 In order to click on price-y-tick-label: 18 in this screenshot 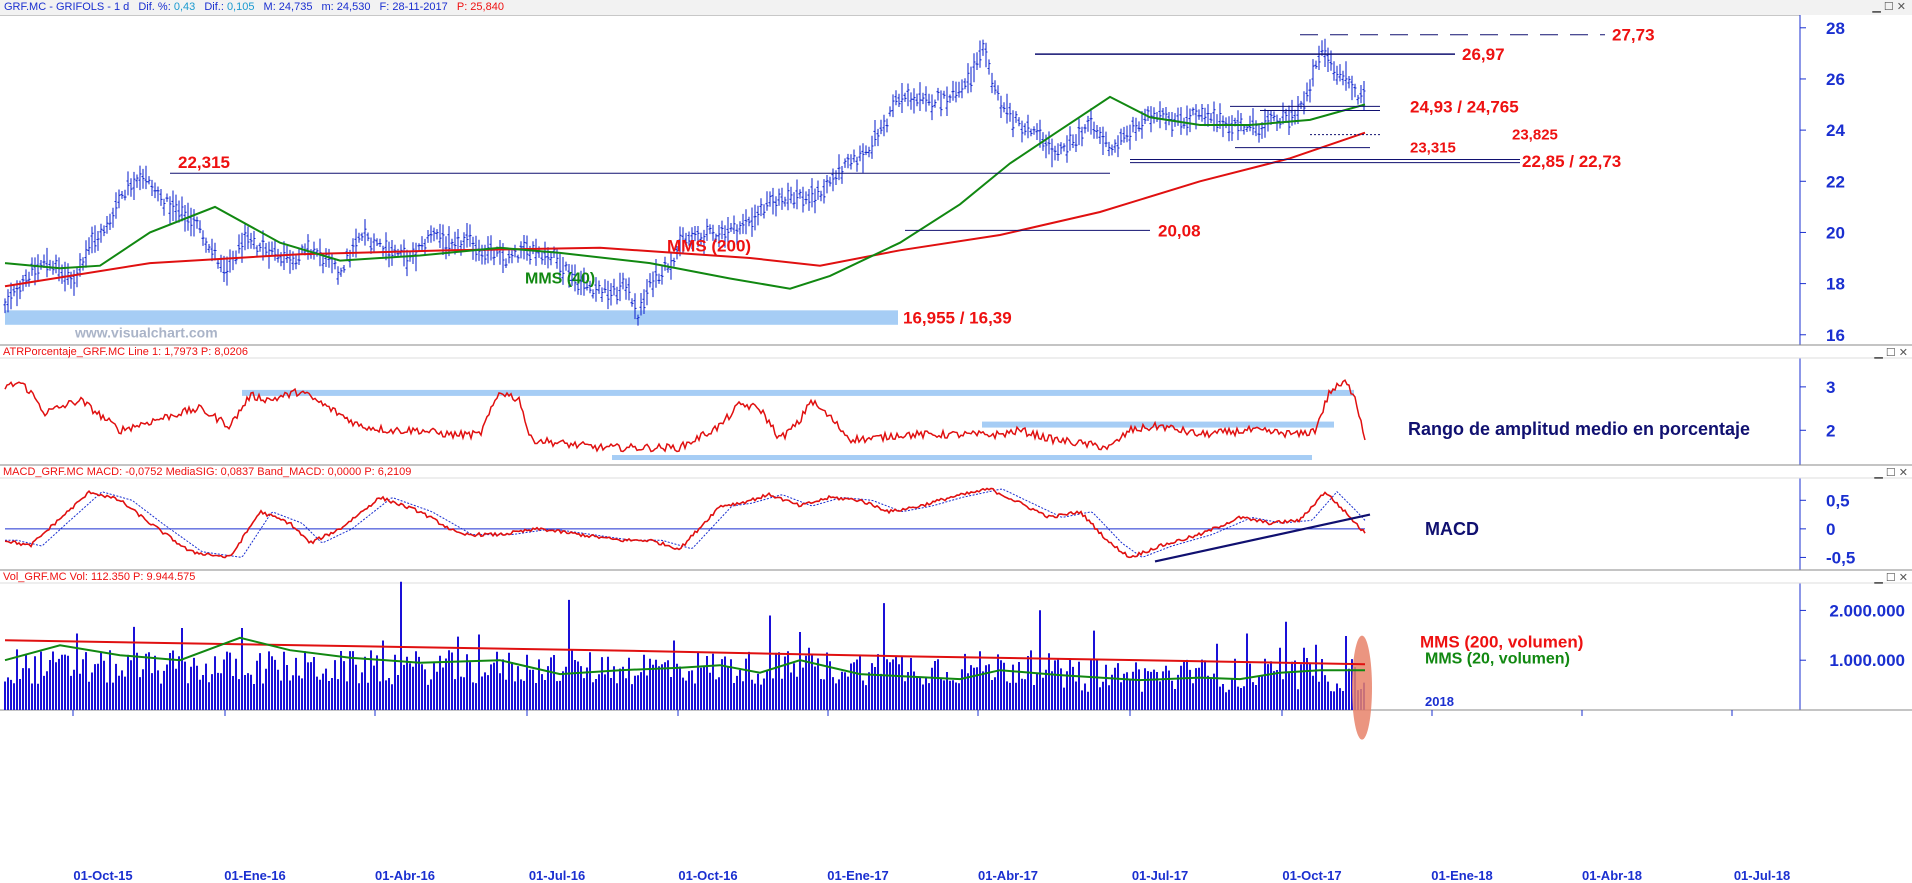, I will do `click(1835, 284)`.